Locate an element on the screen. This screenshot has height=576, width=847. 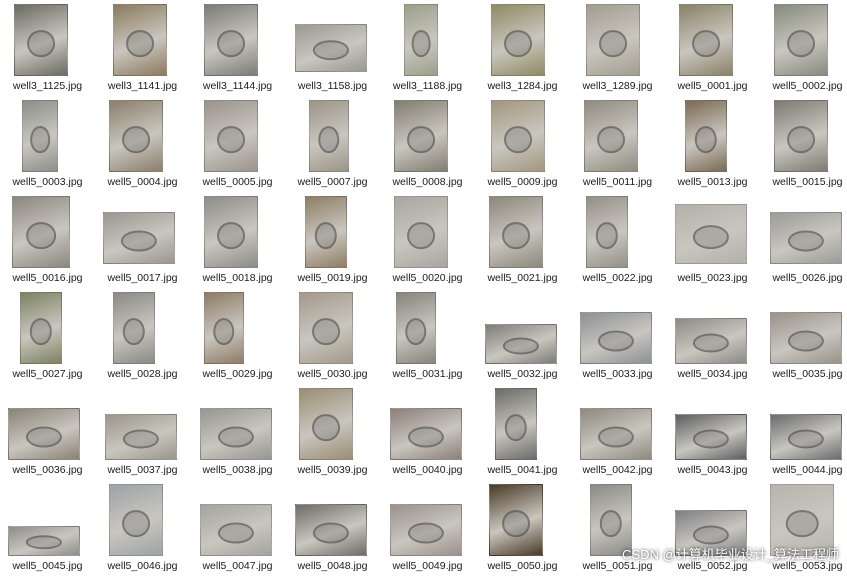
file-item: well5_0047.jpg is located at coordinates (237, 528).